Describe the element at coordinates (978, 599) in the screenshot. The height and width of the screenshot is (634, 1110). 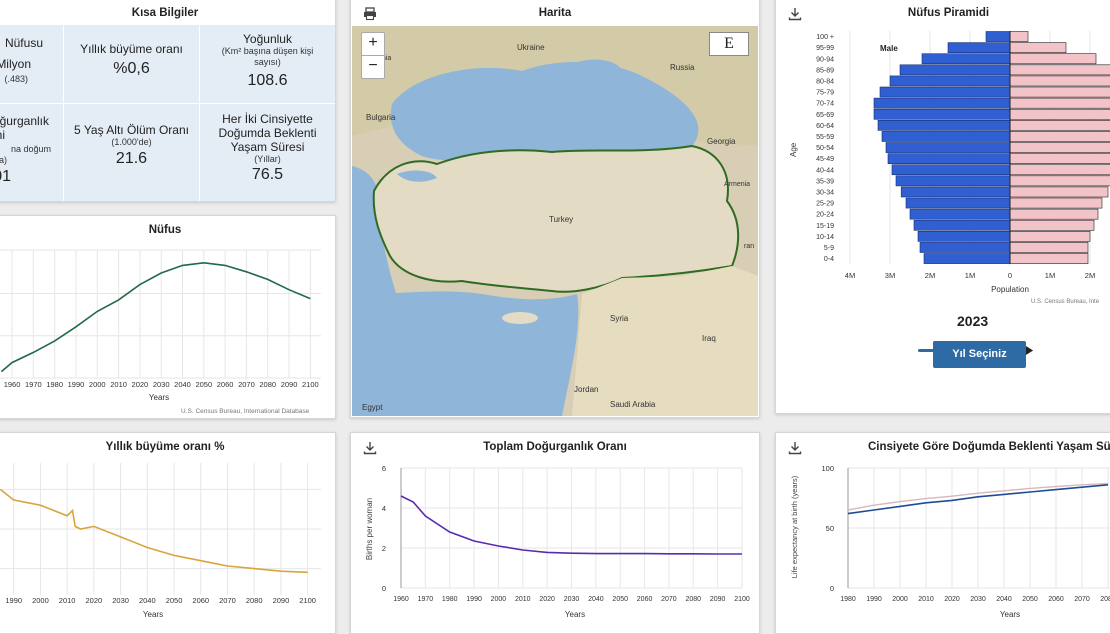
I see `yasam-x-tick-label: 2030` at that location.